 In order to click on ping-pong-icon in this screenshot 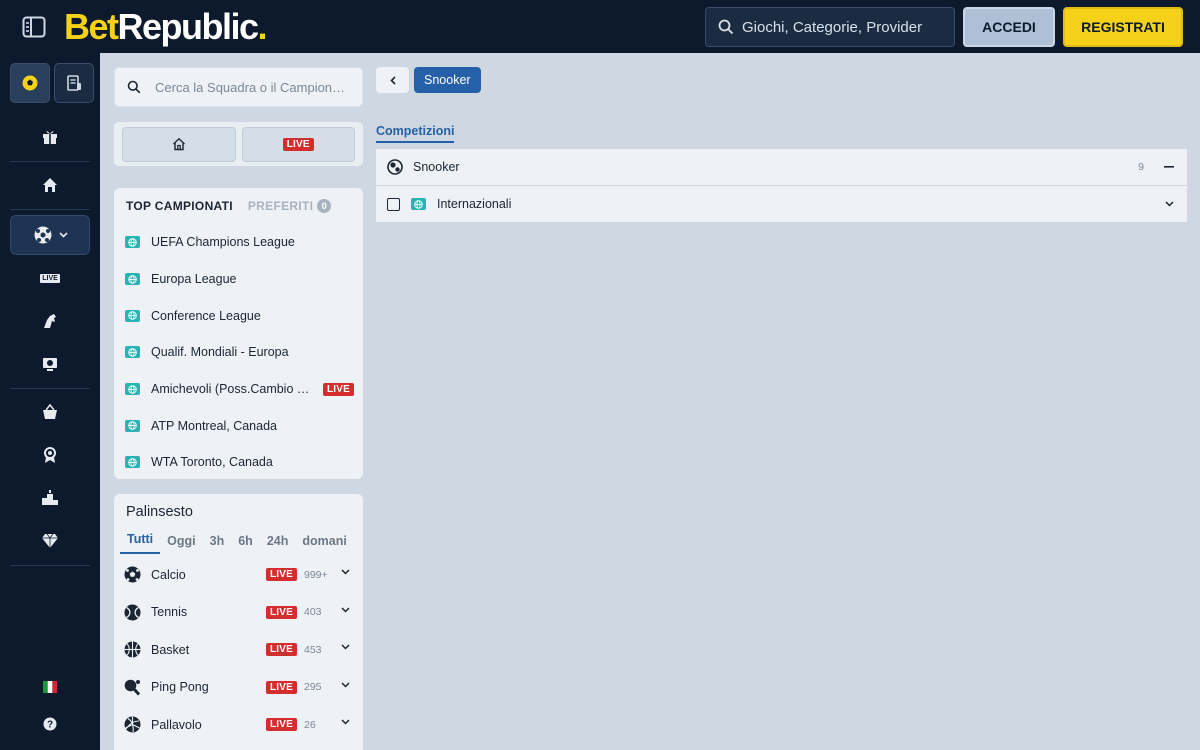, I will do `click(132, 687)`.